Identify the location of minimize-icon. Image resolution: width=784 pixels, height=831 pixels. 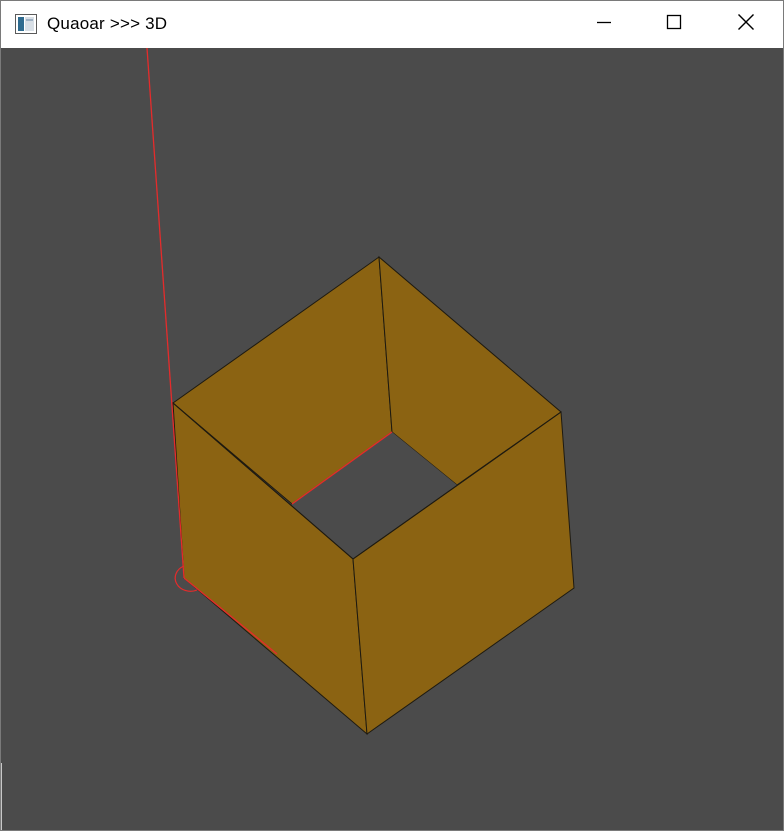
(604, 24).